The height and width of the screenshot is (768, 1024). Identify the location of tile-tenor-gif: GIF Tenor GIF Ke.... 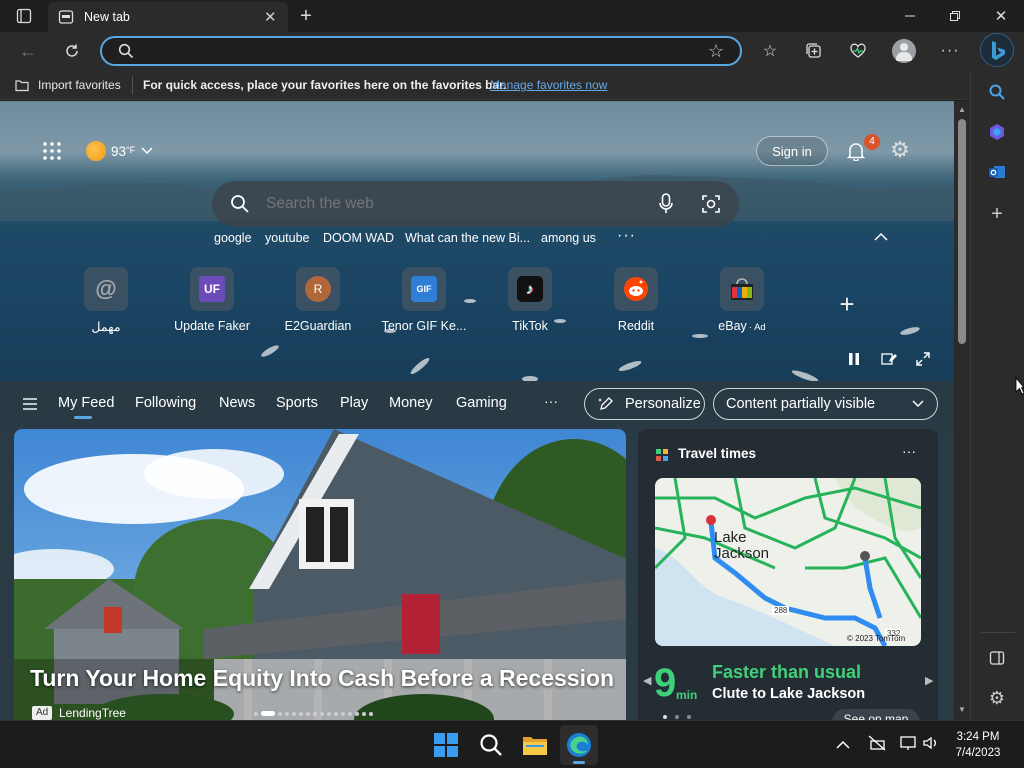
(424, 300).